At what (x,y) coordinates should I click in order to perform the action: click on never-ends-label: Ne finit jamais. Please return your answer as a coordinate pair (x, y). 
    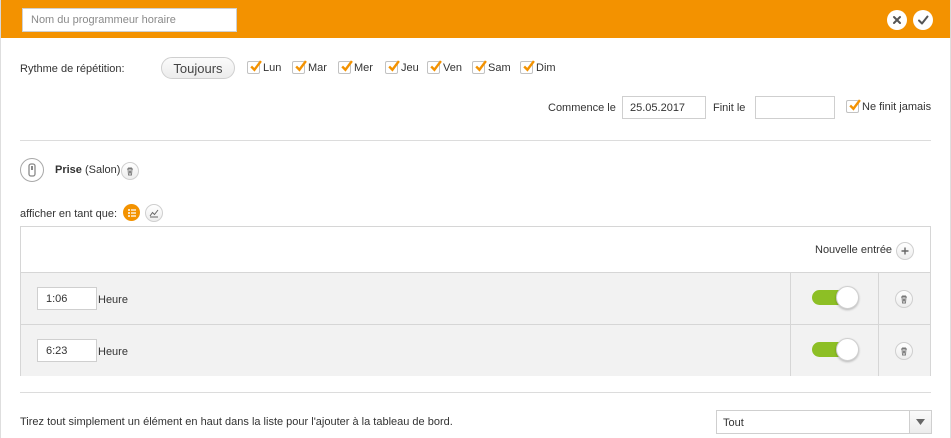
    Looking at the image, I should click on (897, 106).